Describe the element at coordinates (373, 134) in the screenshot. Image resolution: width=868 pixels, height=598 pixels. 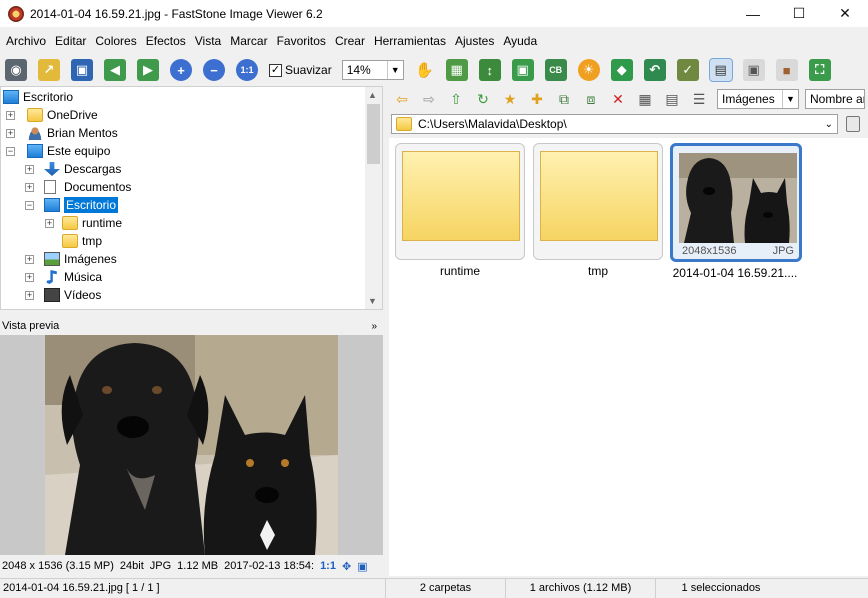
I see `scrollbar-thumb` at that location.